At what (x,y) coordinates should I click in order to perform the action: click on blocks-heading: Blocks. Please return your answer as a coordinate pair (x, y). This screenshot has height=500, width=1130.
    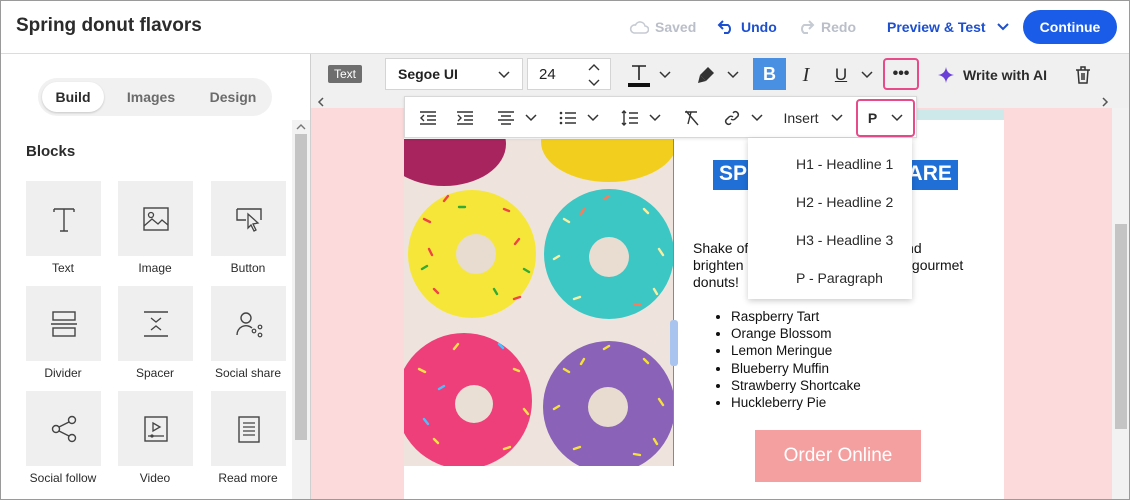
    Looking at the image, I should click on (51, 151).